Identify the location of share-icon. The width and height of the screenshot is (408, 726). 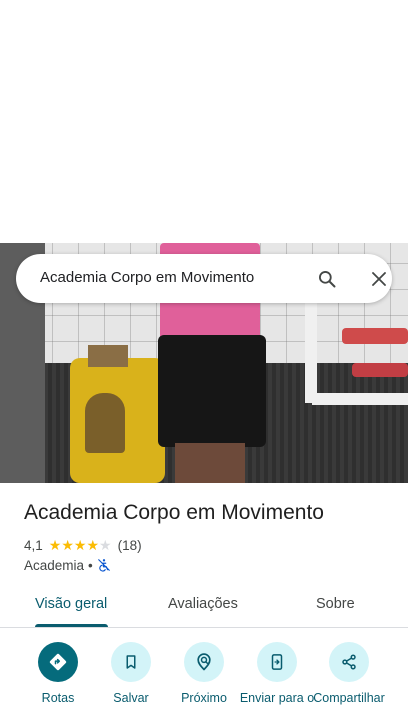
(349, 662).